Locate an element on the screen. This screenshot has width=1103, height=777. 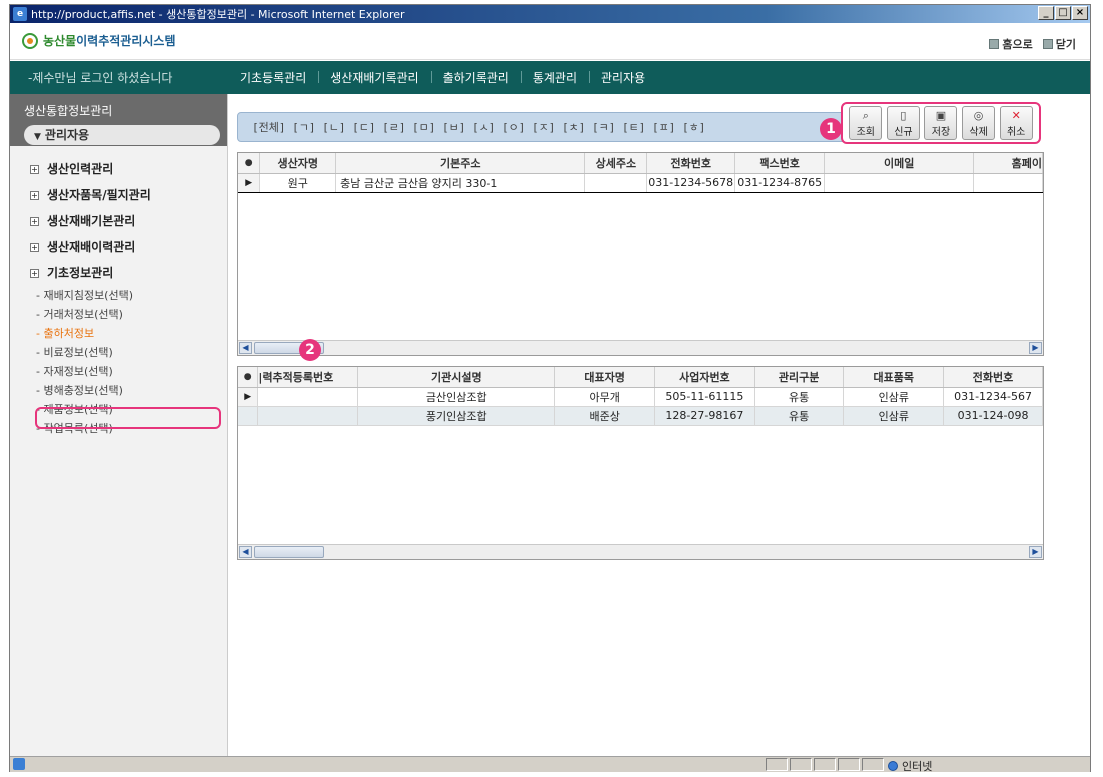
nav-item-basic-registration: 기초등록관리 is located at coordinates (273, 77).